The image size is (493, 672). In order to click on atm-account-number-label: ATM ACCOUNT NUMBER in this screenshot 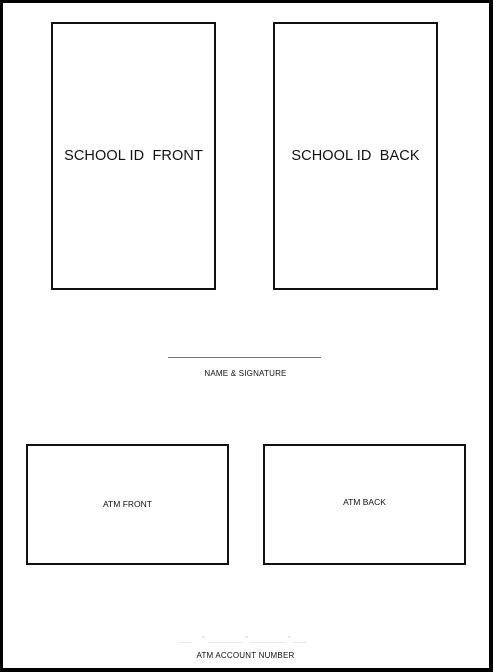, I will do `click(245, 655)`.